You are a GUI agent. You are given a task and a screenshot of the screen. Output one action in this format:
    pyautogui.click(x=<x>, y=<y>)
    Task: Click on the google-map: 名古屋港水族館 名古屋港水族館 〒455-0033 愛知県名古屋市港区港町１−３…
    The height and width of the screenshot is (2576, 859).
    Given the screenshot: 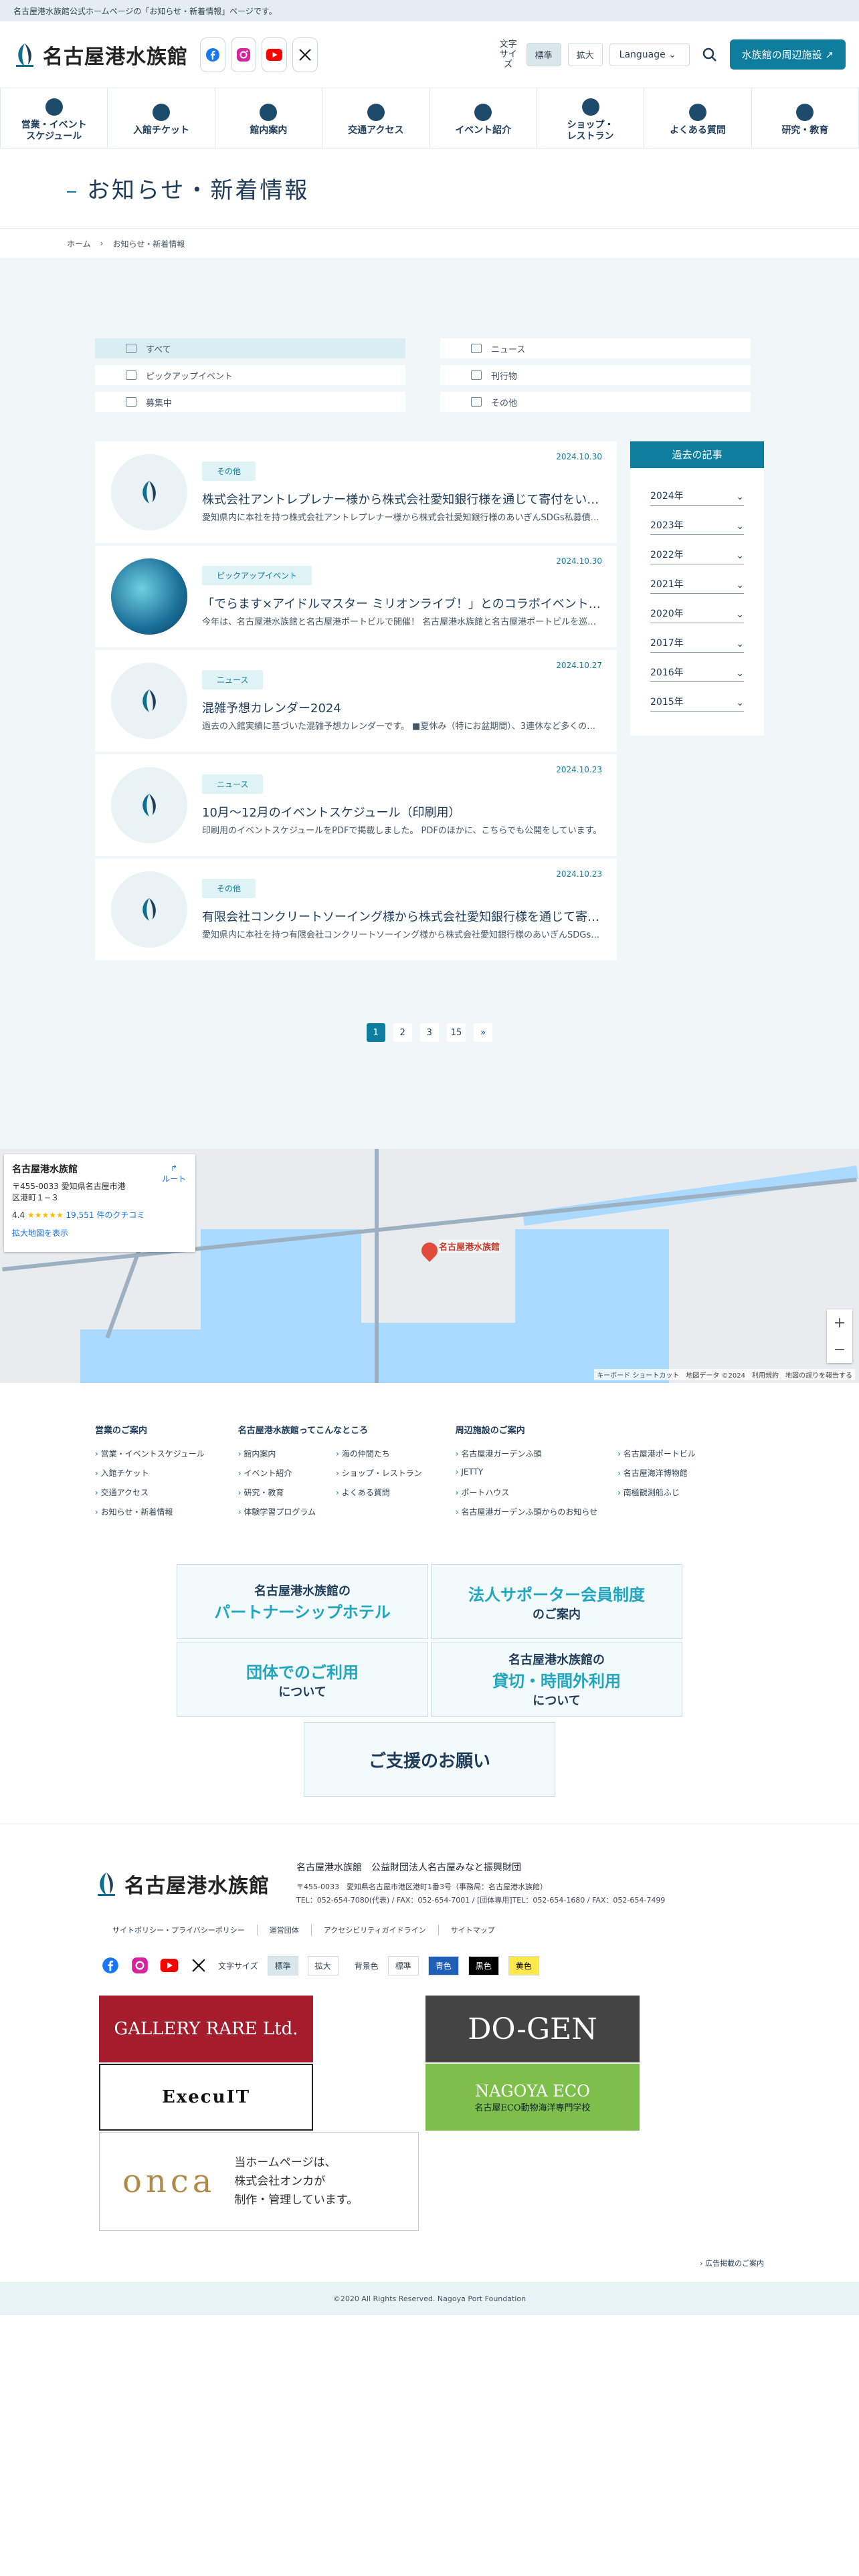 What is the action you would take?
    pyautogui.click(x=429, y=1266)
    